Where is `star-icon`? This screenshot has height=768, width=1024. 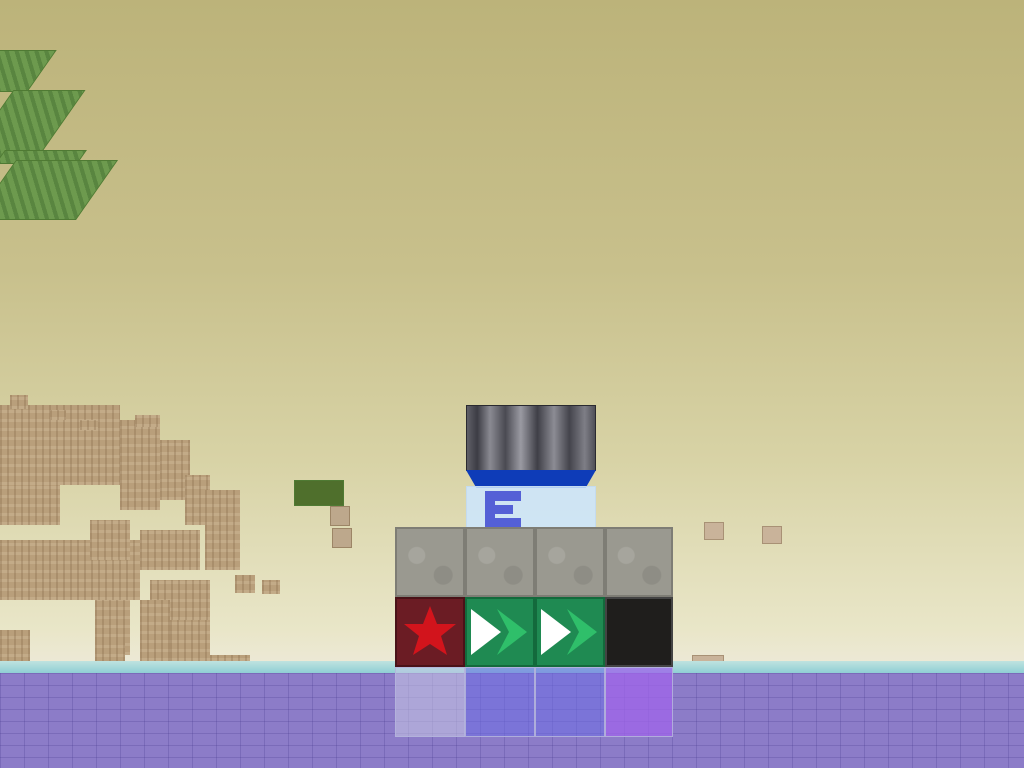 star-icon is located at coordinates (430, 632).